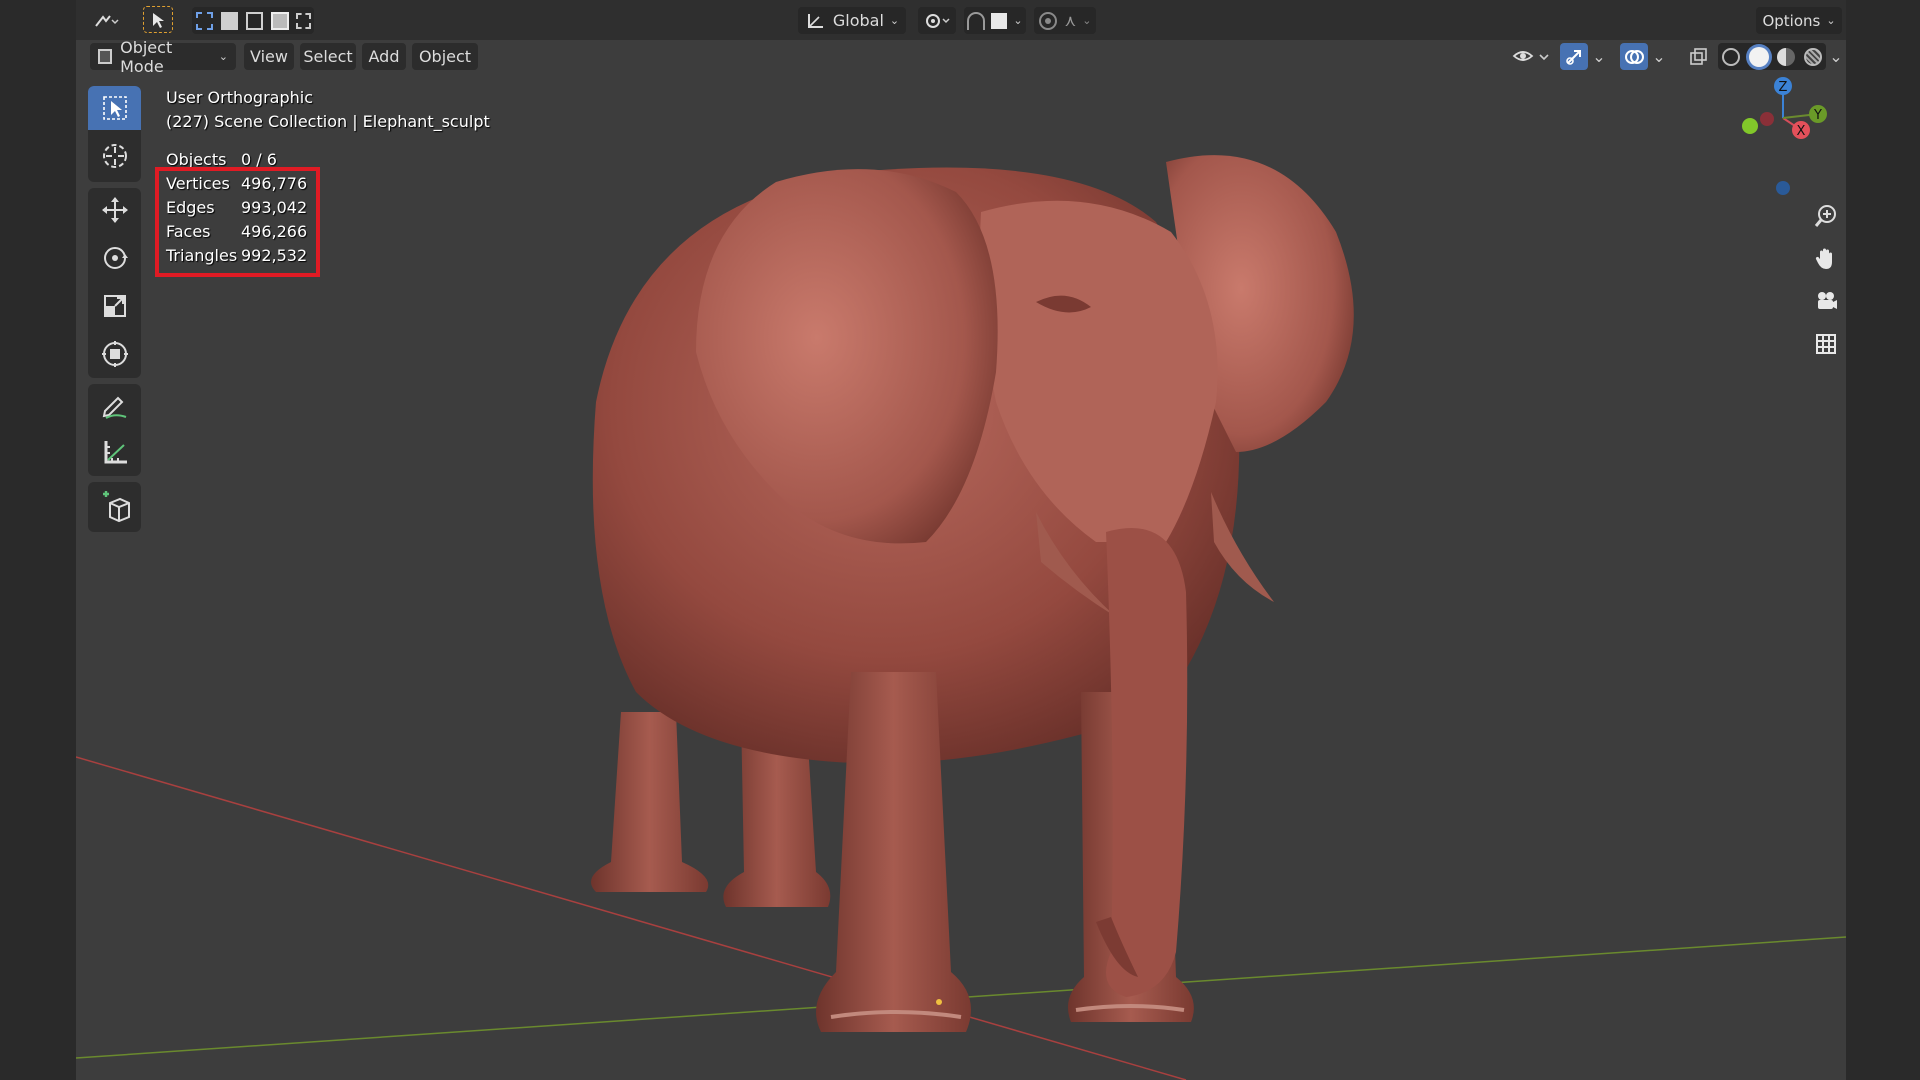 Image resolution: width=1920 pixels, height=1080 pixels. I want to click on toolbar-group-annotate, so click(114, 430).